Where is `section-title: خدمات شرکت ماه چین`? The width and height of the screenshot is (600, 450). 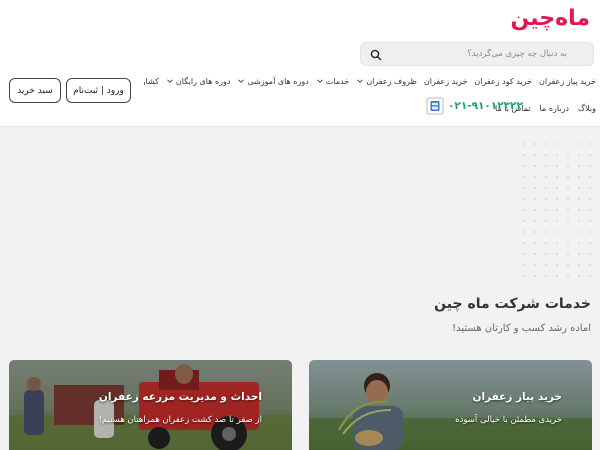
section-title: خدمات شرکت ماه چین is located at coordinates (512, 304).